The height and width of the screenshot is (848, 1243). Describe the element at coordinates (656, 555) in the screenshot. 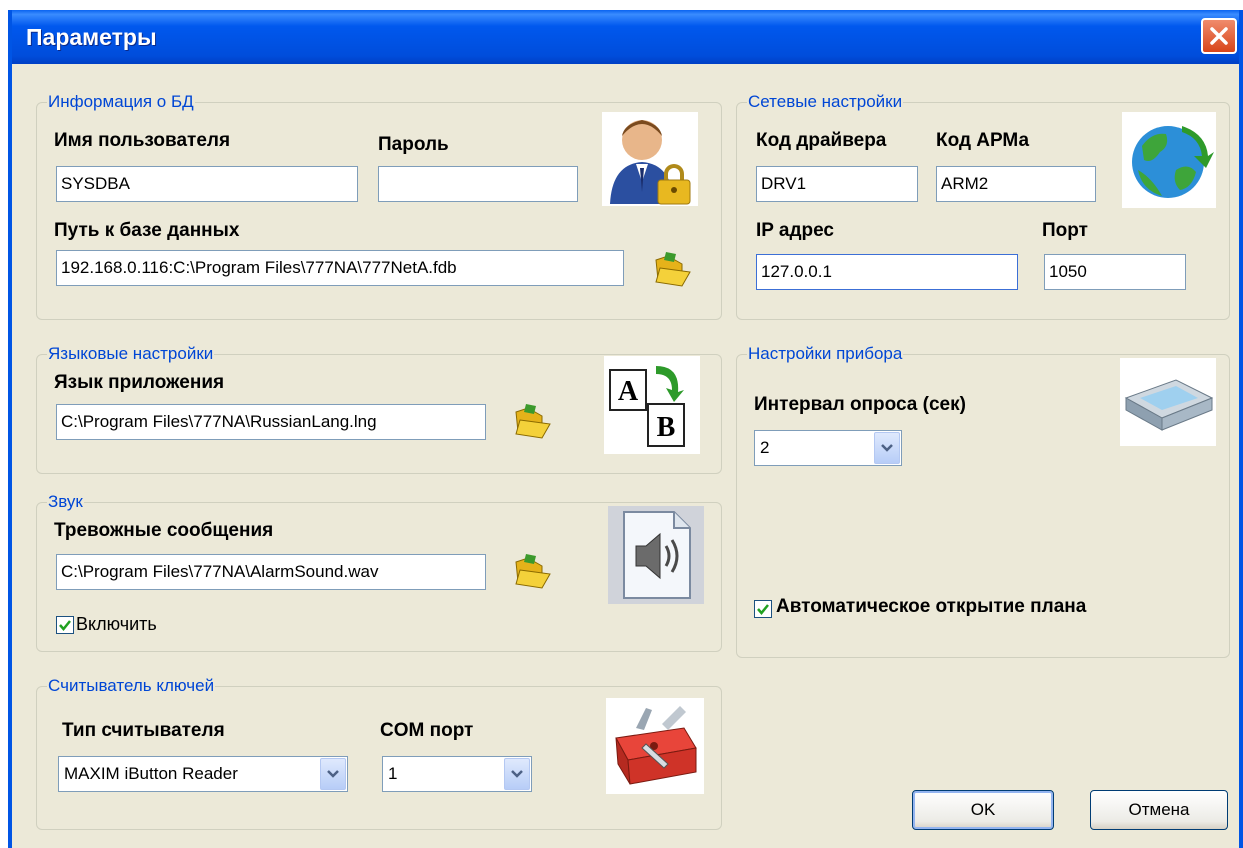

I see `sound-file-icon` at that location.